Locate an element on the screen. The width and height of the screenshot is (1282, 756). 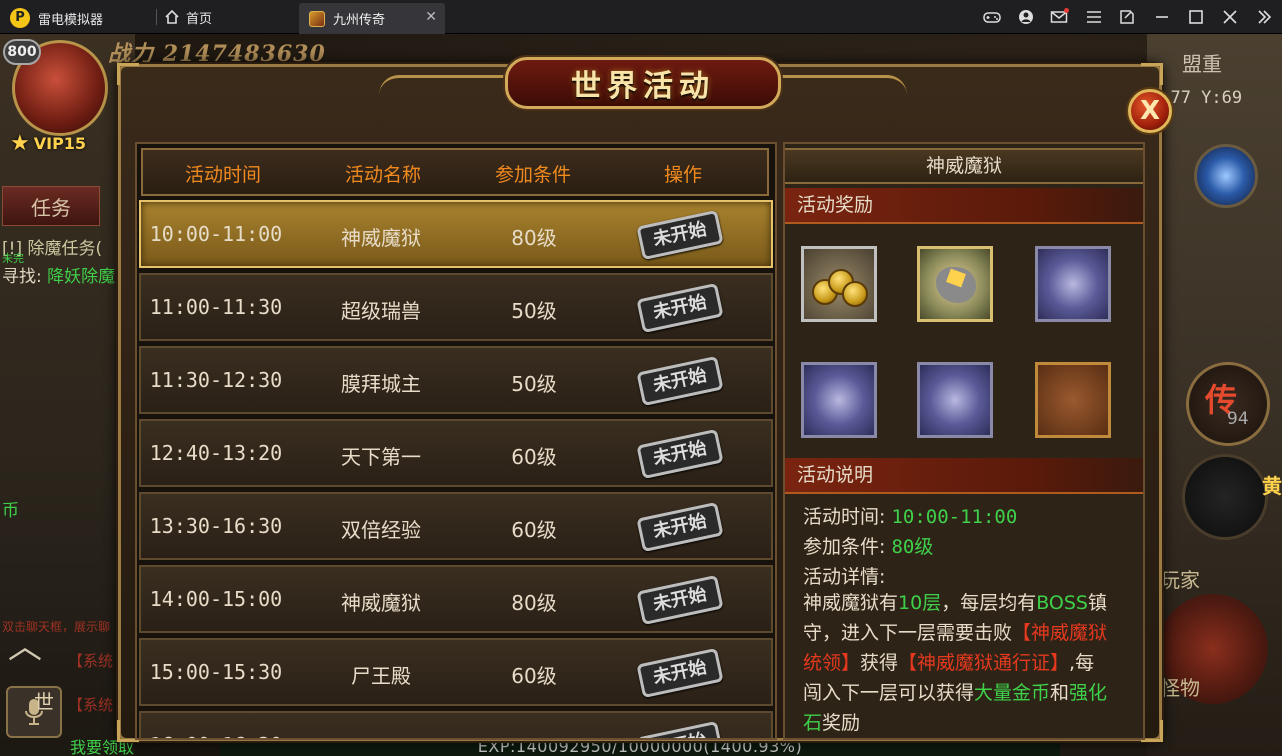
chat-system-line-1: 【系统 is located at coordinates (91, 661).